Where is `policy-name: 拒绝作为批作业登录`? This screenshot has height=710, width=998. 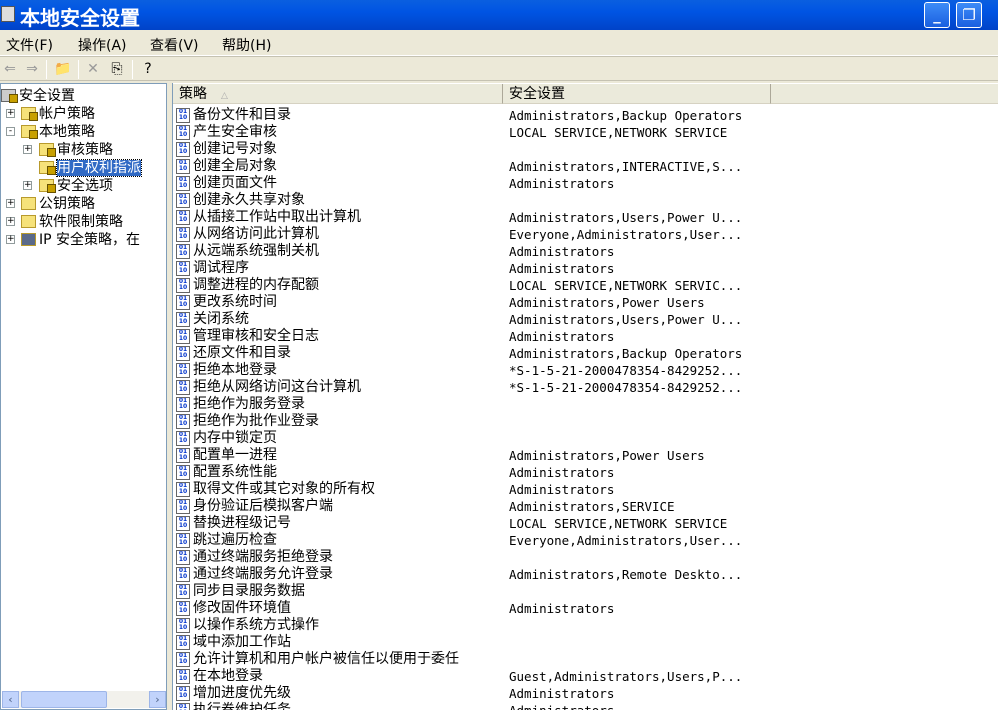 policy-name: 拒绝作为批作业登录 is located at coordinates (256, 421).